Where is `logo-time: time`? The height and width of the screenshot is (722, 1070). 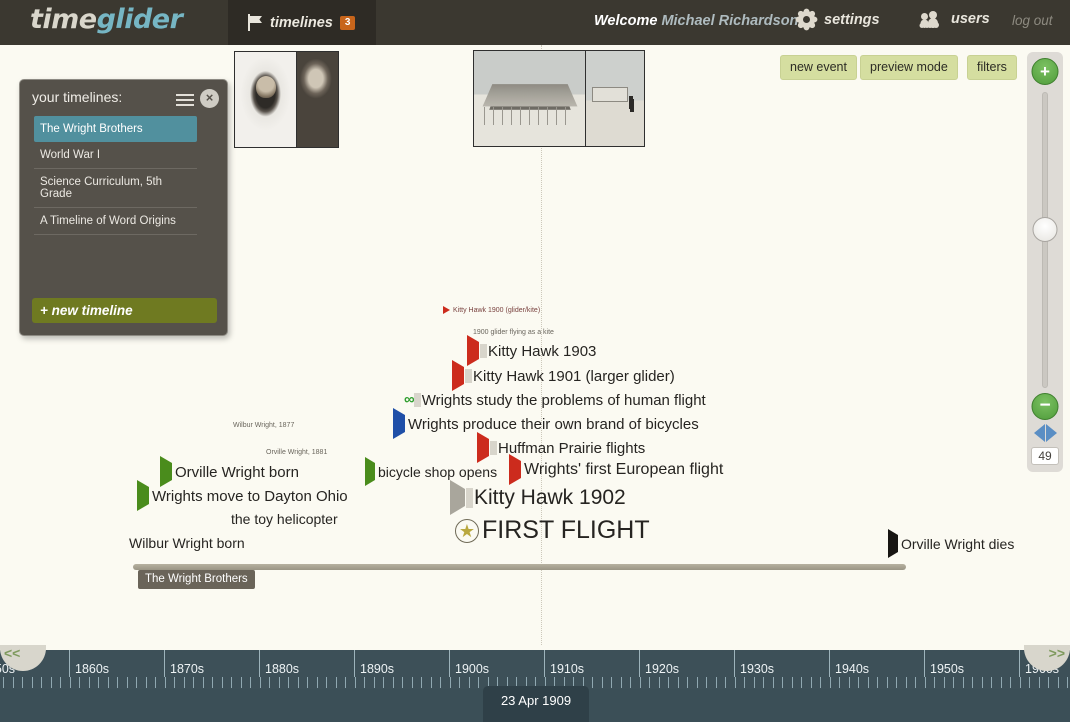 logo-time: time is located at coordinates (63, 19).